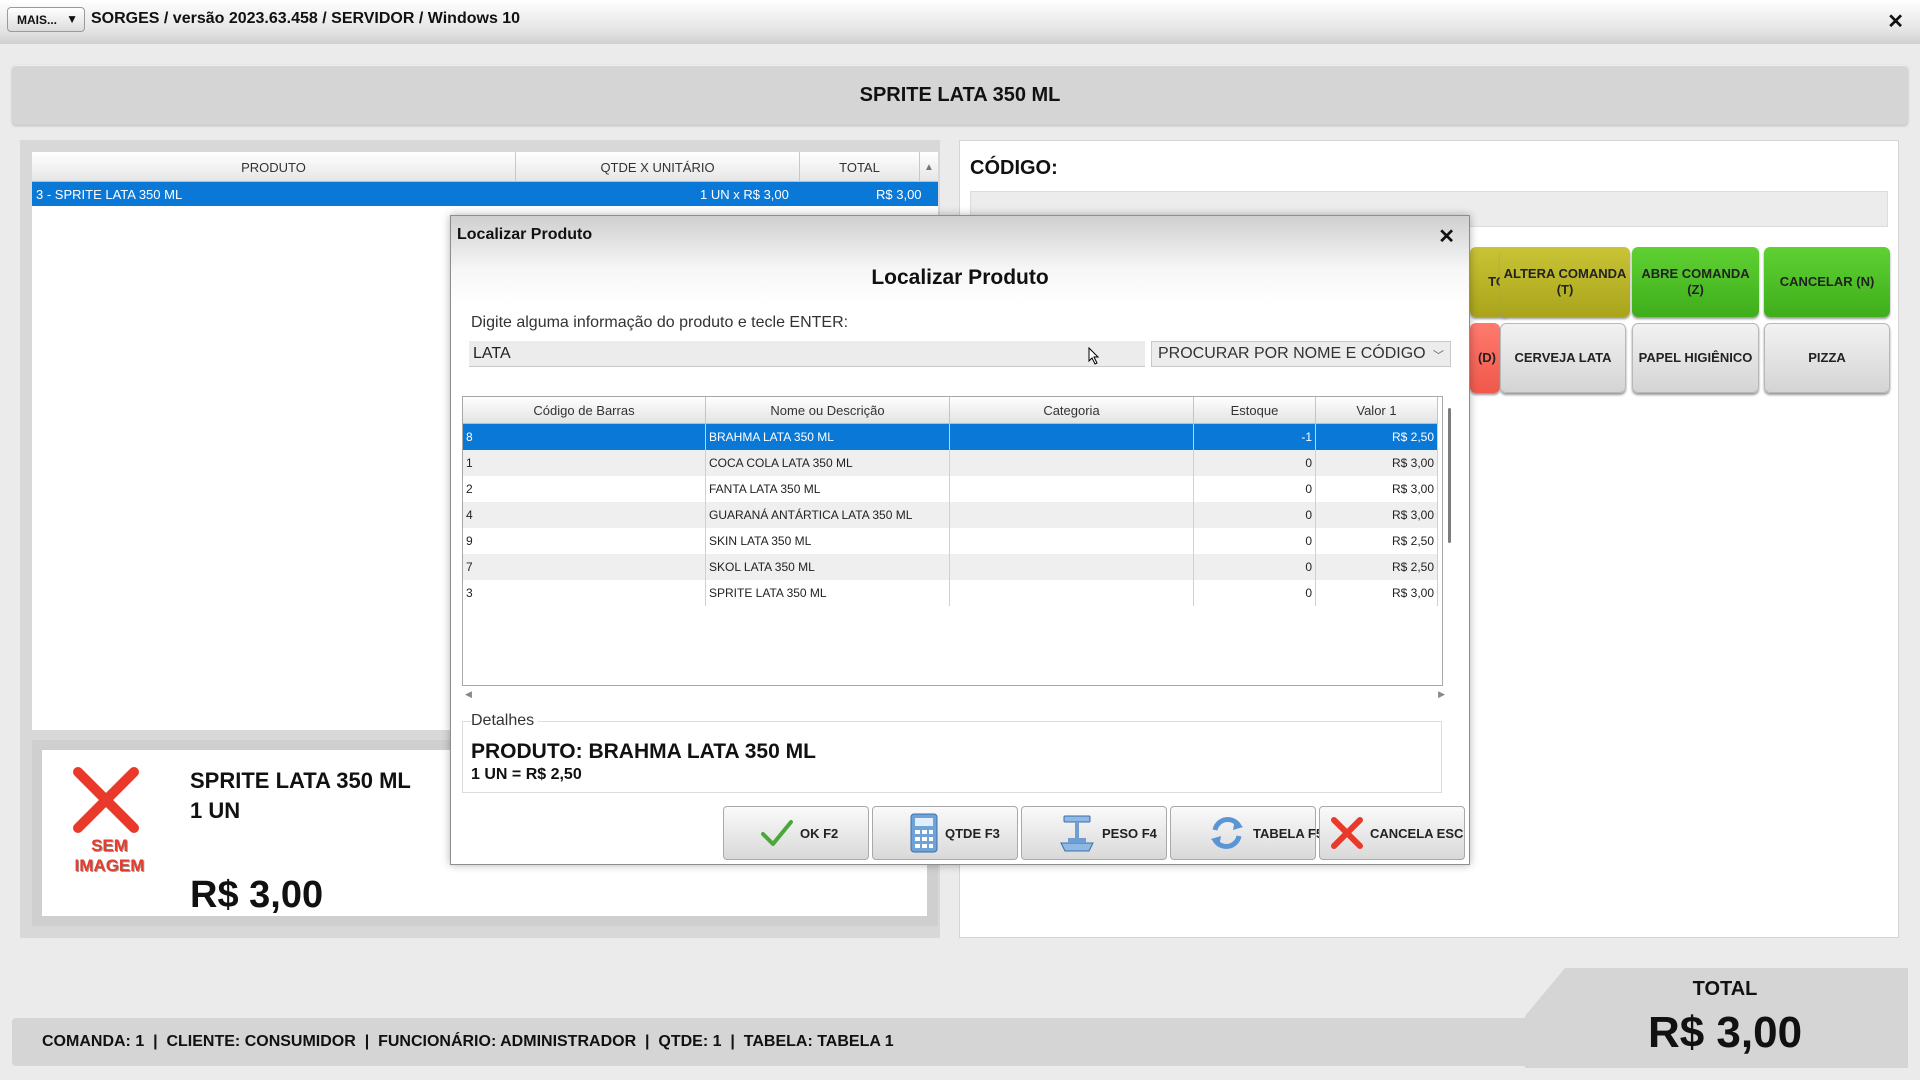 The image size is (1920, 1080). What do you see at coordinates (584, 593) in the screenshot?
I see `cell-code: 3` at bounding box center [584, 593].